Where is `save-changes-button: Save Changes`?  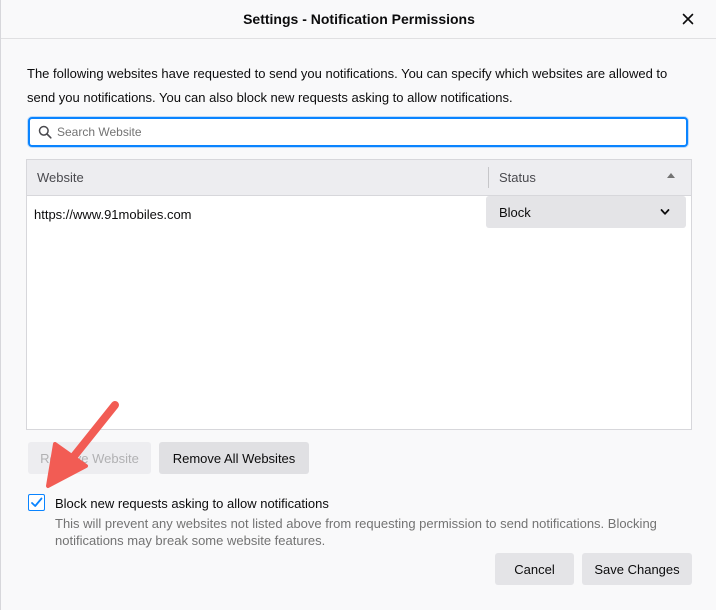
save-changes-button: Save Changes is located at coordinates (637, 569).